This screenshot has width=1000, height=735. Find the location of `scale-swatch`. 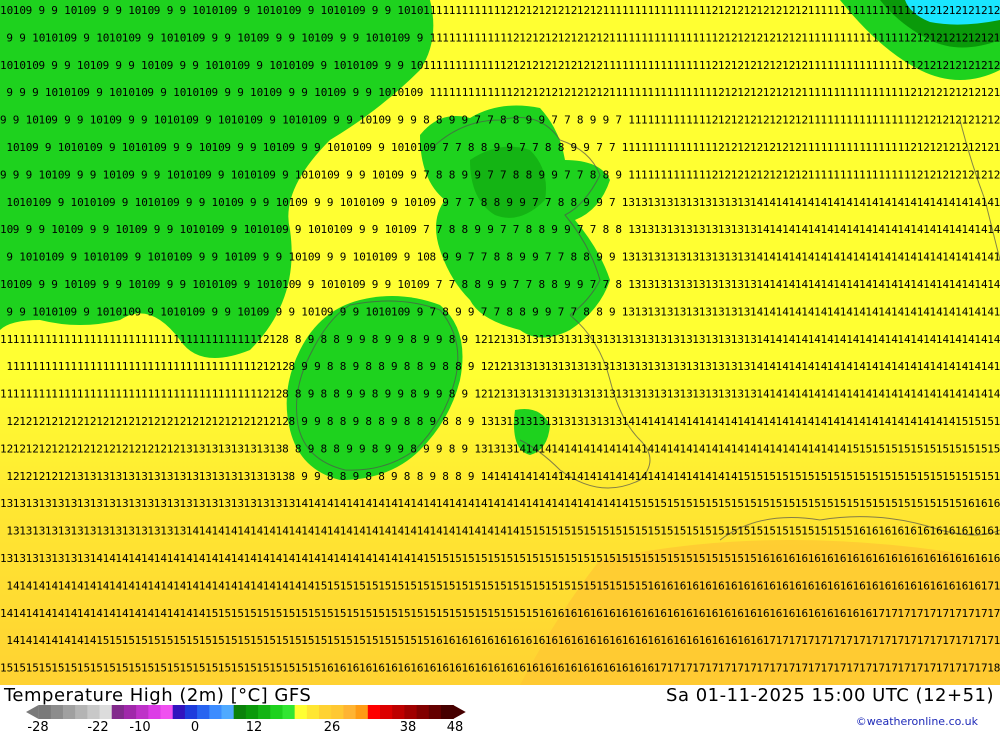

scale-swatch is located at coordinates (435, 712).